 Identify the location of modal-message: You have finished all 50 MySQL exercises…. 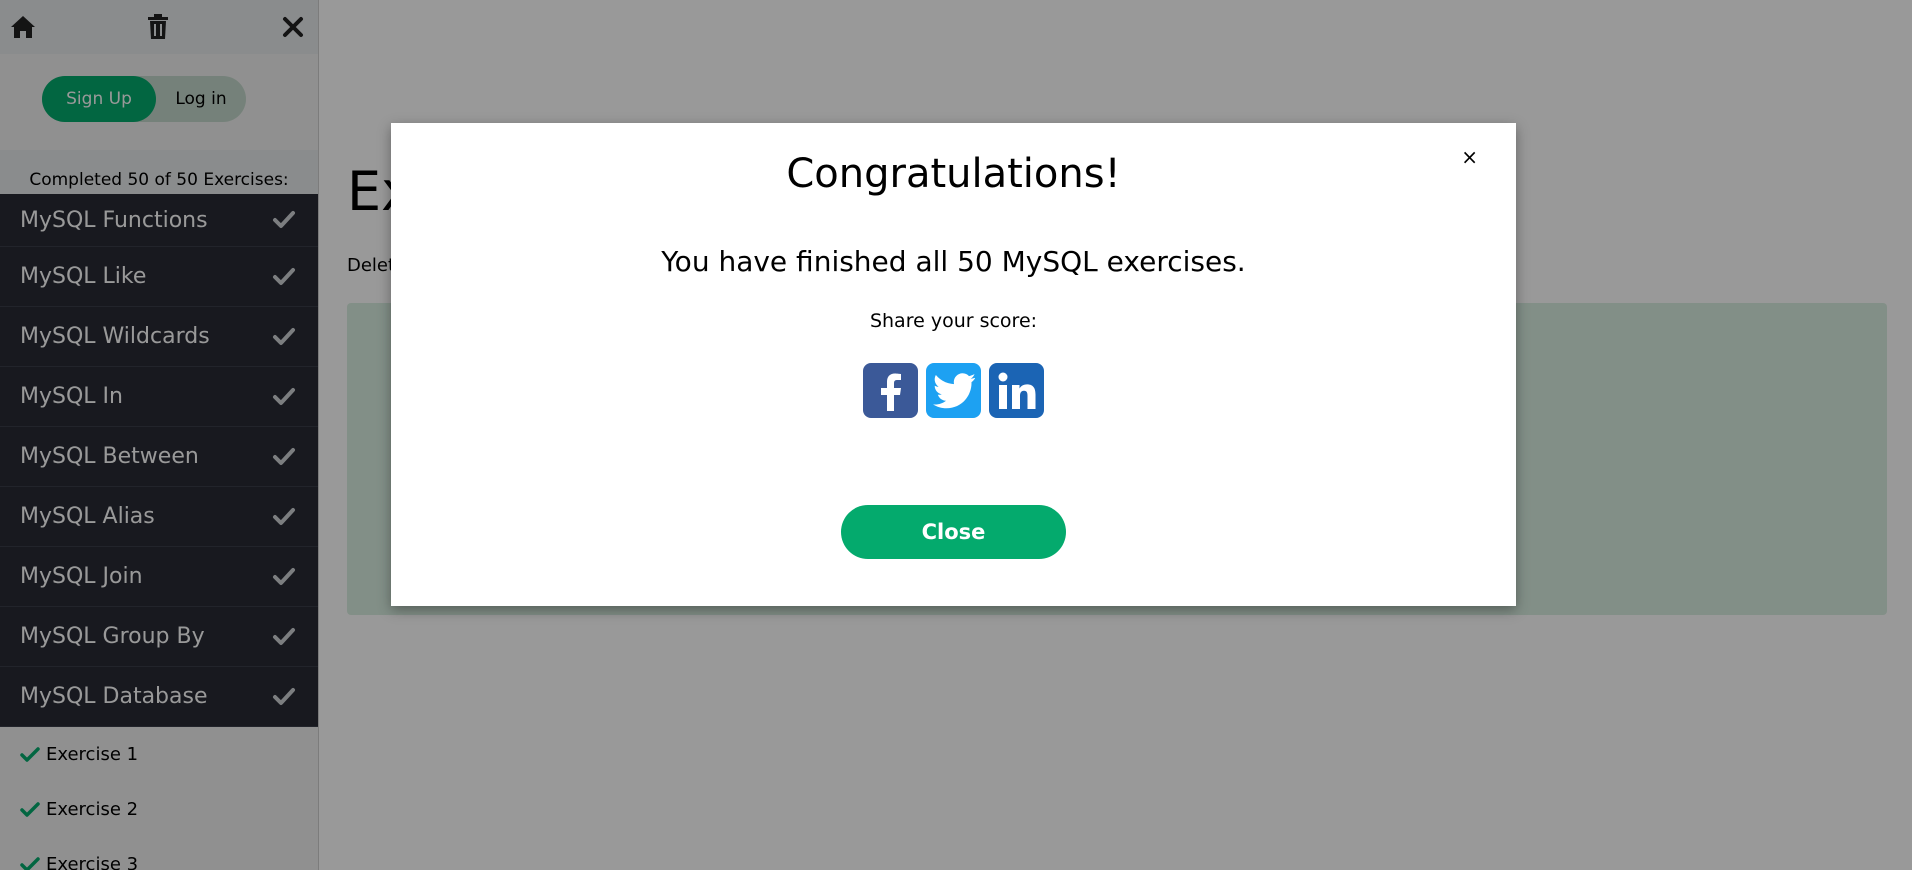
(953, 261).